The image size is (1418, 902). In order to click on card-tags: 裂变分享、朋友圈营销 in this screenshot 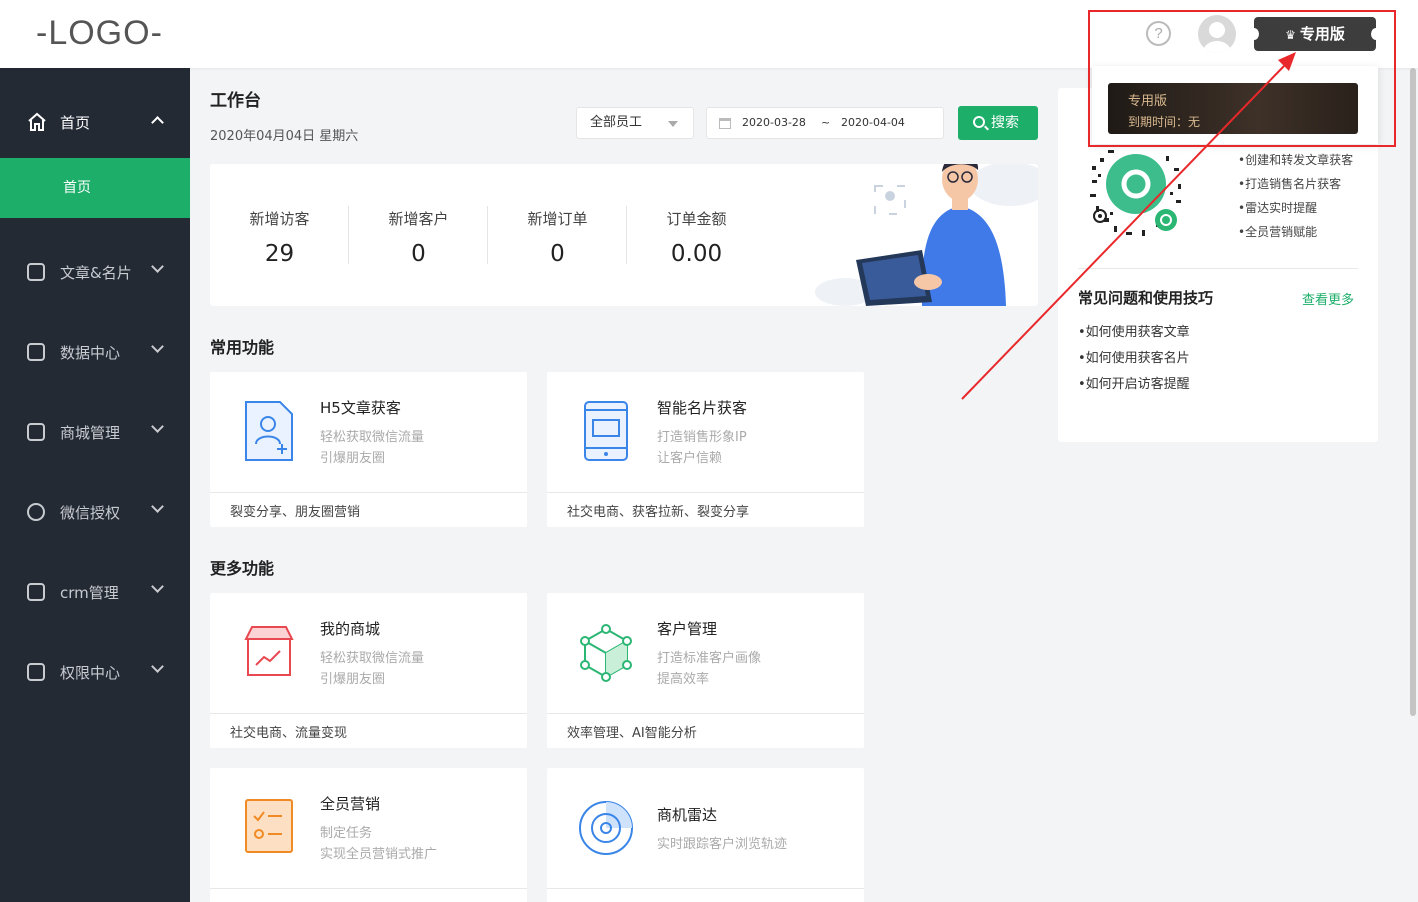, I will do `click(295, 512)`.